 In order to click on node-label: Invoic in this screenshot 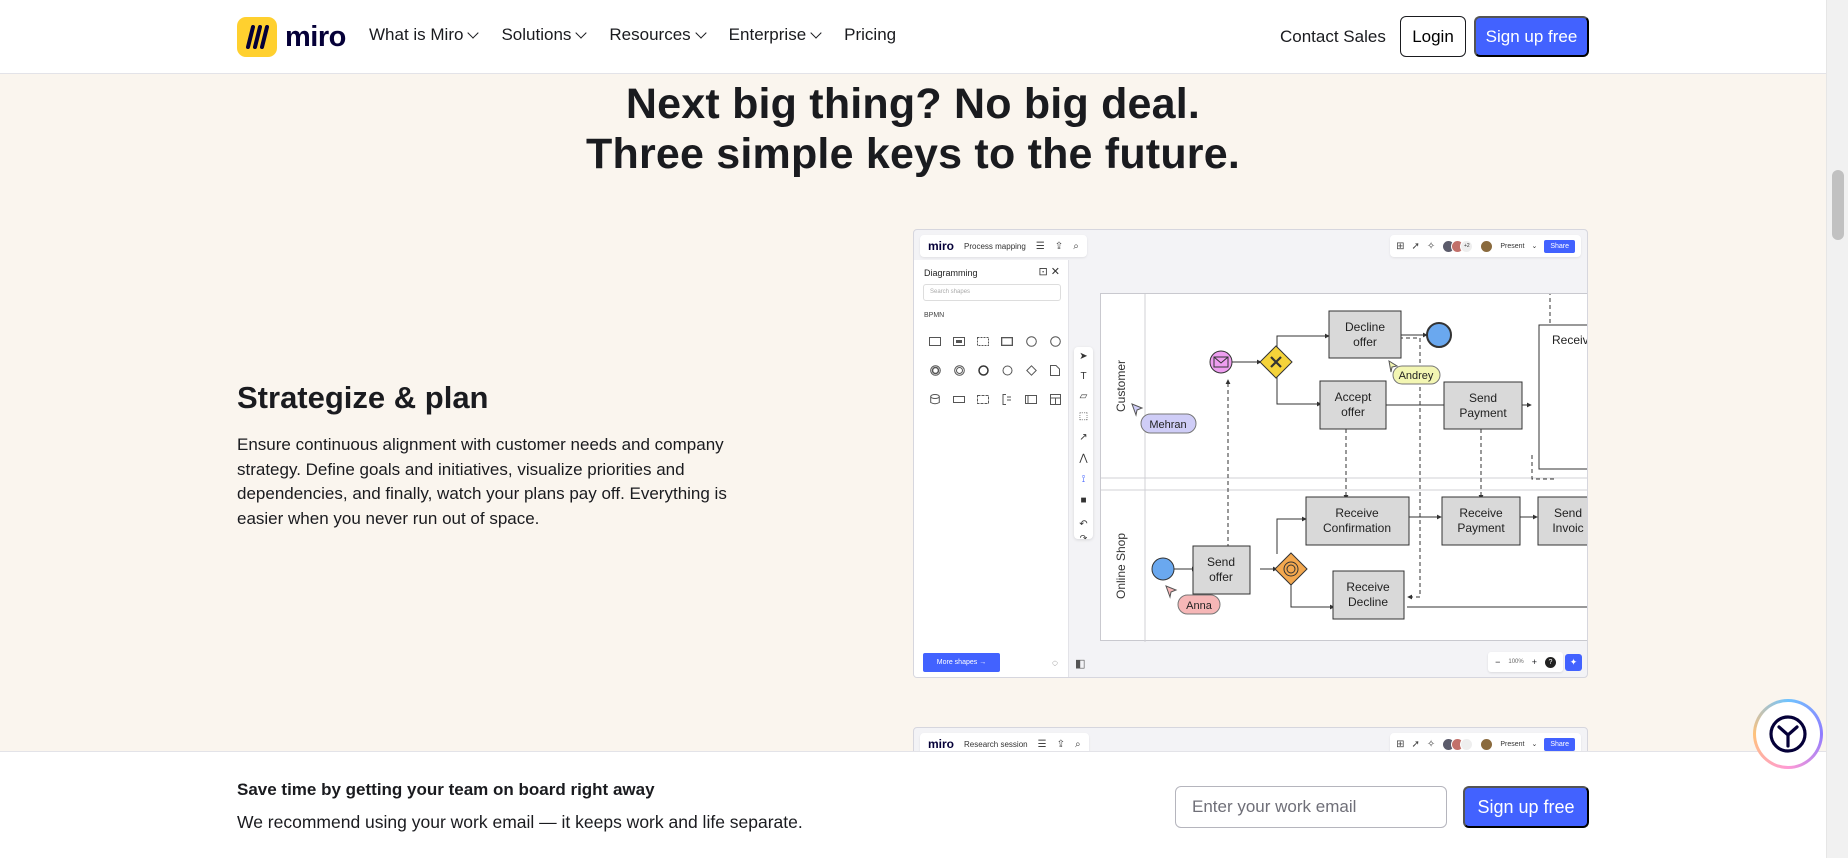, I will do `click(1567, 528)`.